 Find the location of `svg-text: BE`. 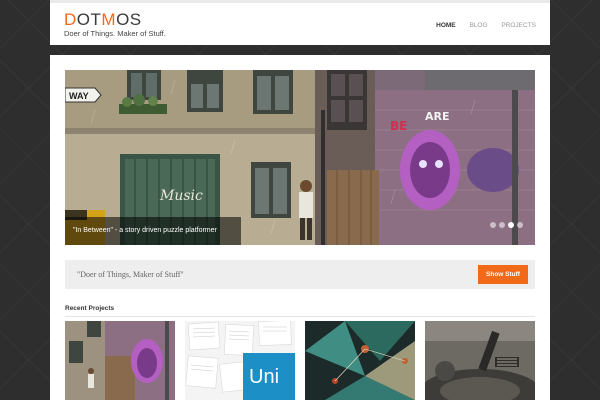

svg-text: BE is located at coordinates (398, 126).